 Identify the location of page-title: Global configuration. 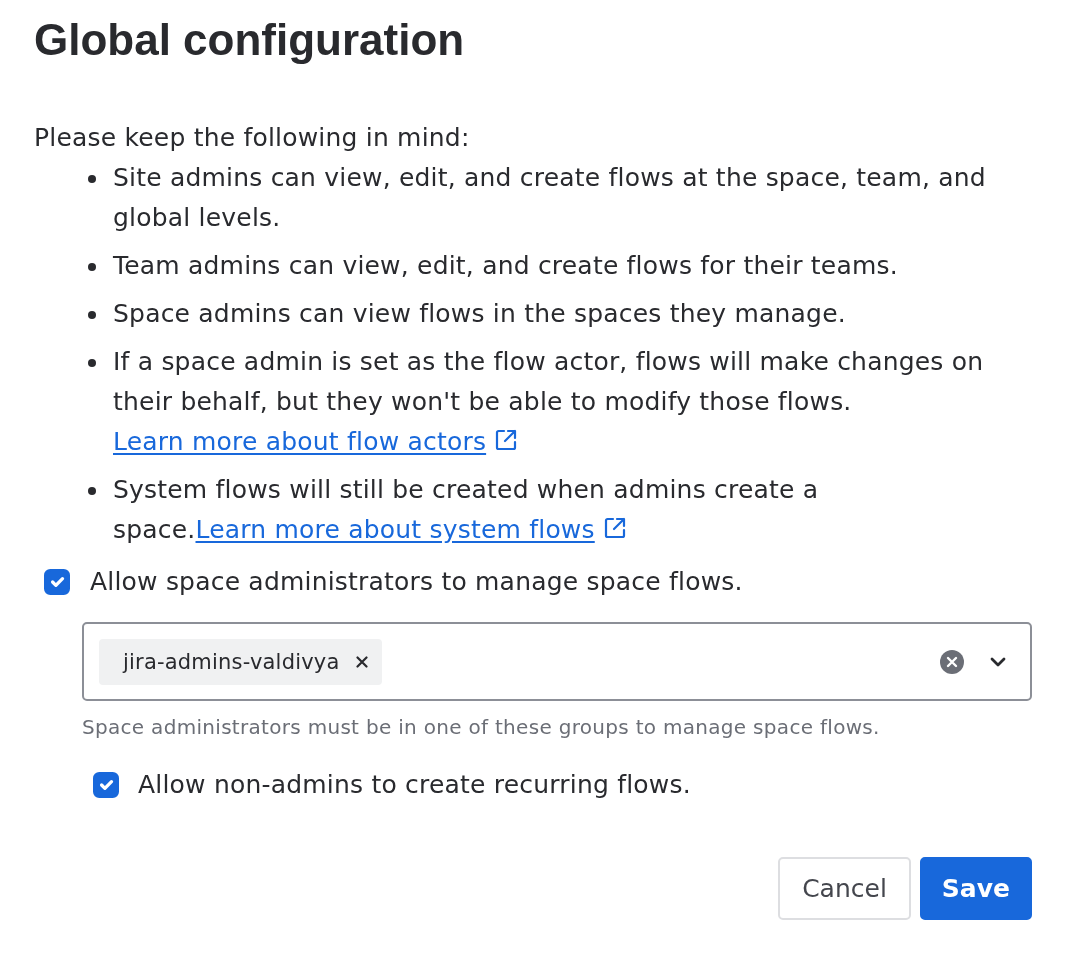
(250, 40).